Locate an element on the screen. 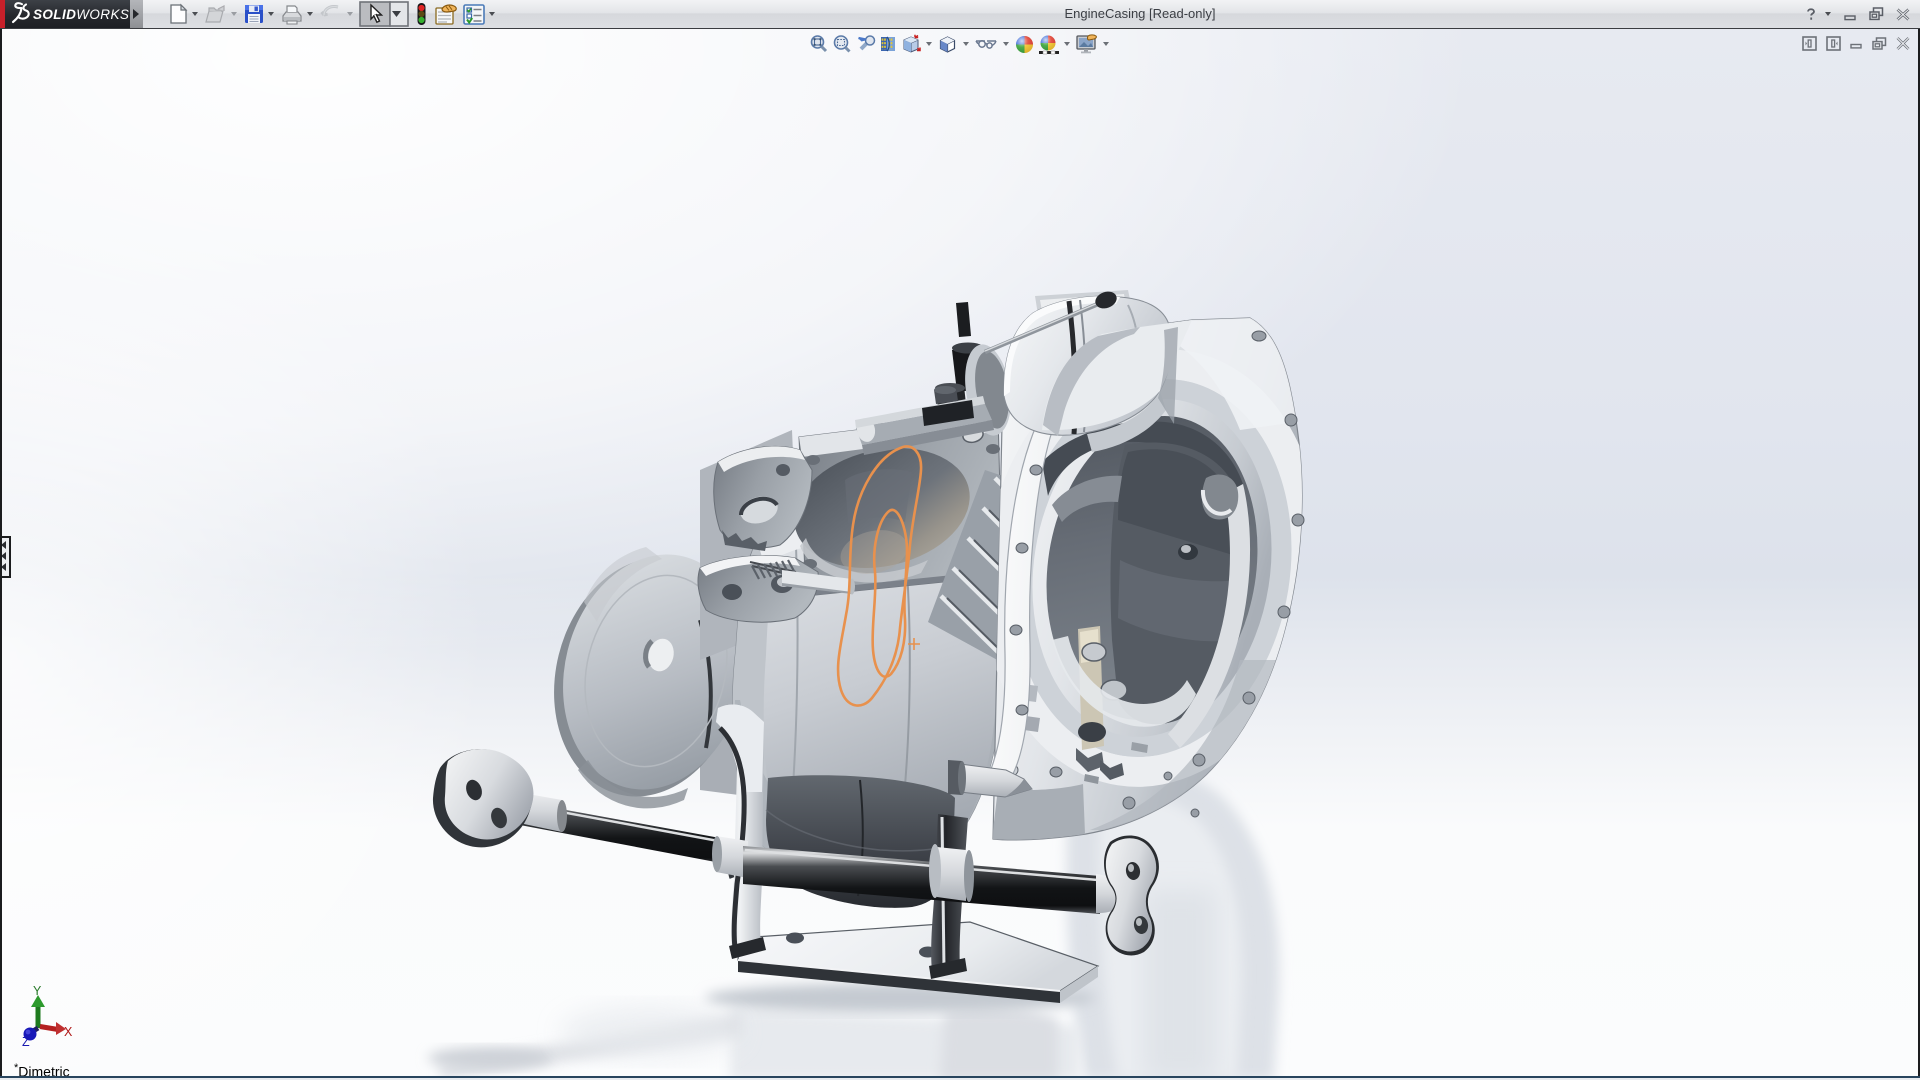  svg-text: SOLIDWORKS is located at coordinates (81, 14).